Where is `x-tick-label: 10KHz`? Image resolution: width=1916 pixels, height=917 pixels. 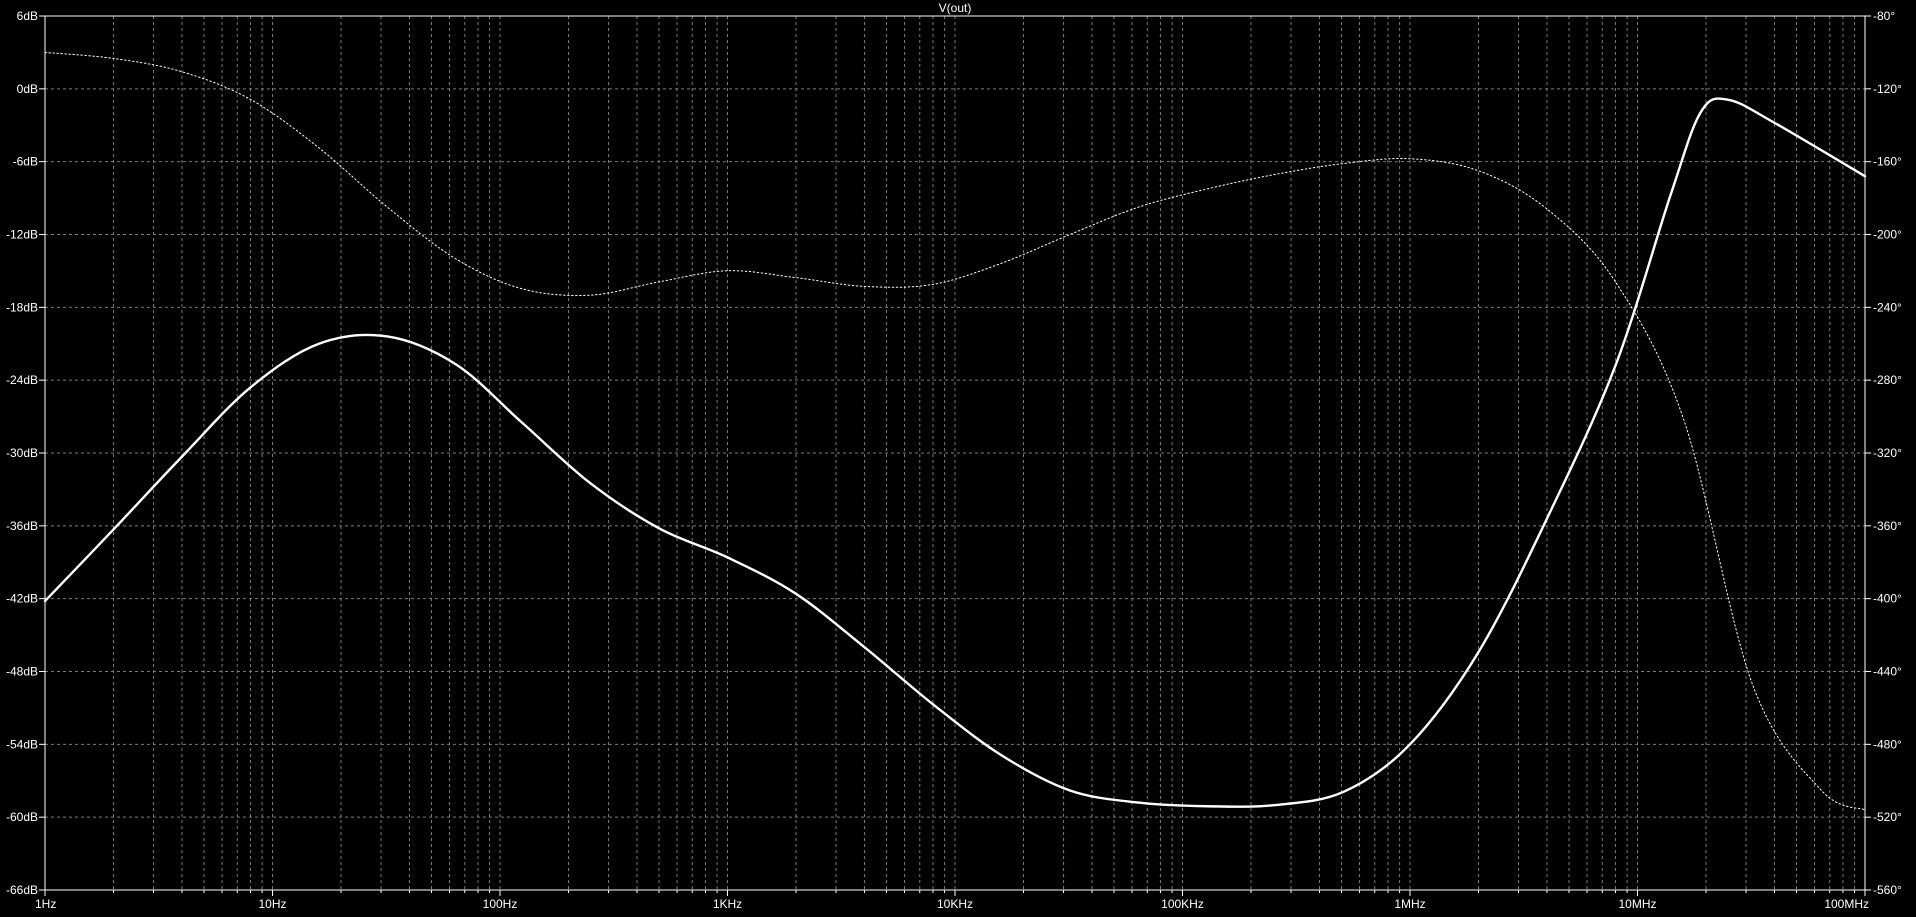
x-tick-label: 10KHz is located at coordinates (955, 904).